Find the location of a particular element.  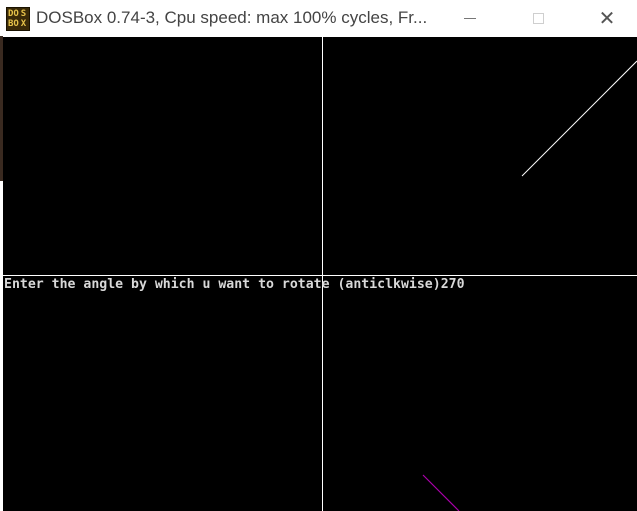

maximize-button is located at coordinates (538, 18).